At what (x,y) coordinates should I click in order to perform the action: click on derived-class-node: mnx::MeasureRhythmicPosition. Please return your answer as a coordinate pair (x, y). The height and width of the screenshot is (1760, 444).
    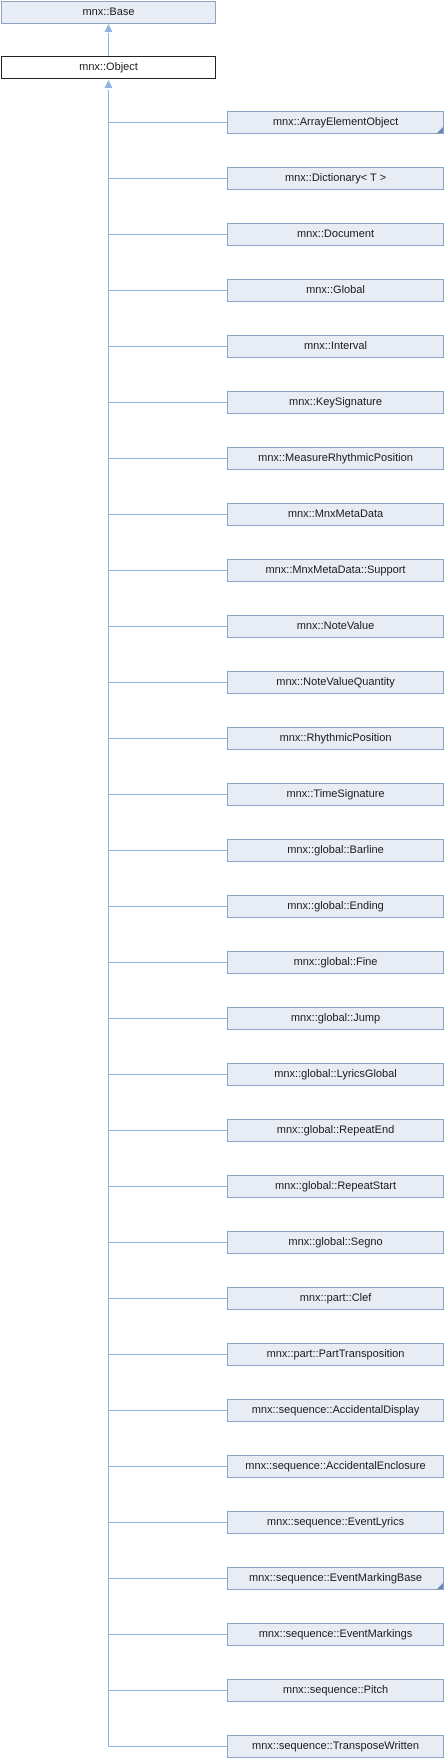
    Looking at the image, I should click on (335, 458).